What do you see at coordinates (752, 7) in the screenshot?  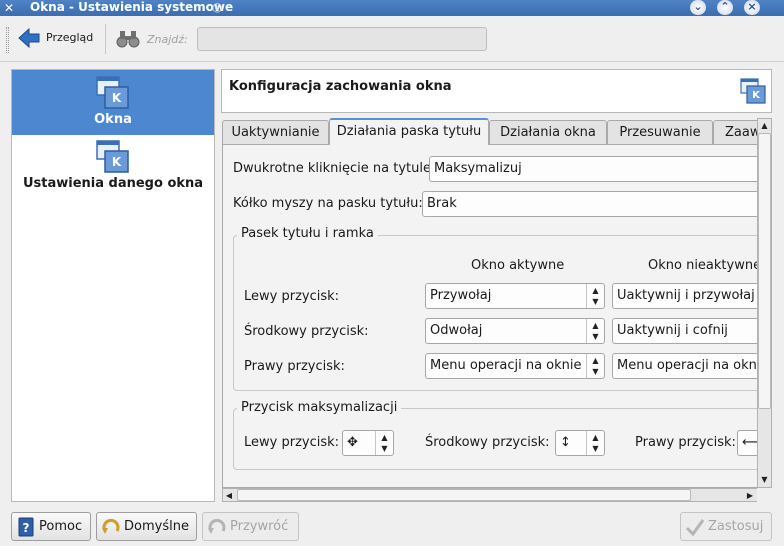 I see `close-button: ×` at bounding box center [752, 7].